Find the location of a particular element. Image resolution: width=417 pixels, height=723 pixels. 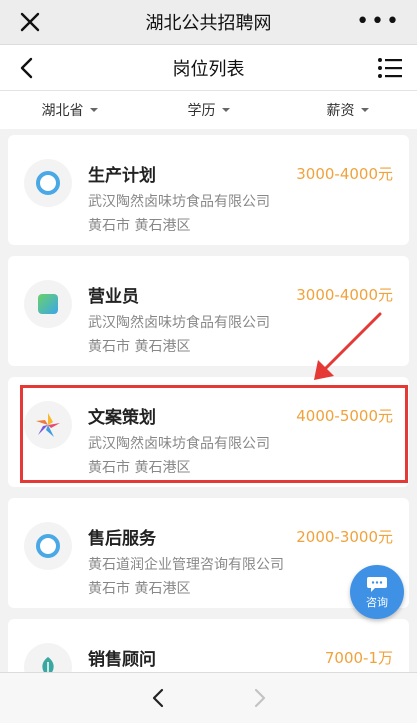

bottom-nav-bar is located at coordinates (208, 697).